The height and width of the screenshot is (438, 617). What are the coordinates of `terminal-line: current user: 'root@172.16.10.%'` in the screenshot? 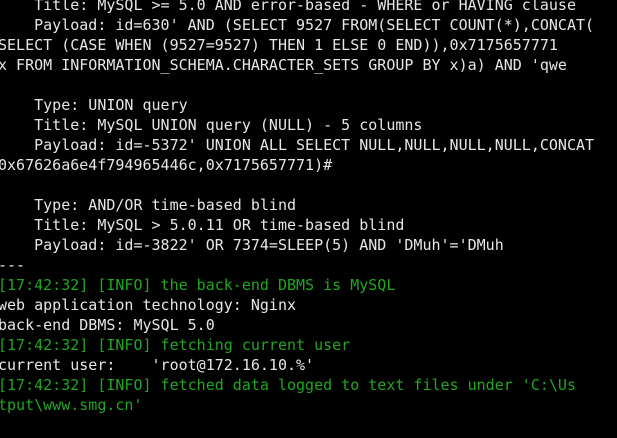 It's located at (157, 365).